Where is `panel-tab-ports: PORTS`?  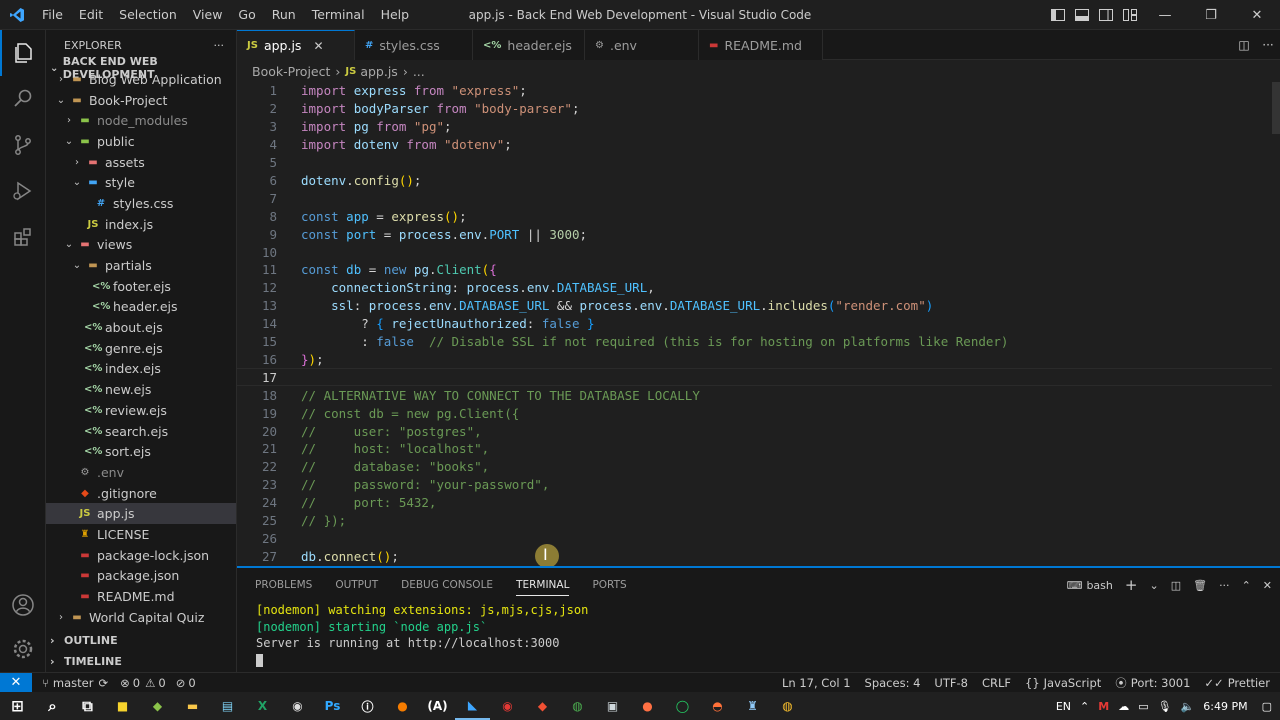 panel-tab-ports: PORTS is located at coordinates (609, 585).